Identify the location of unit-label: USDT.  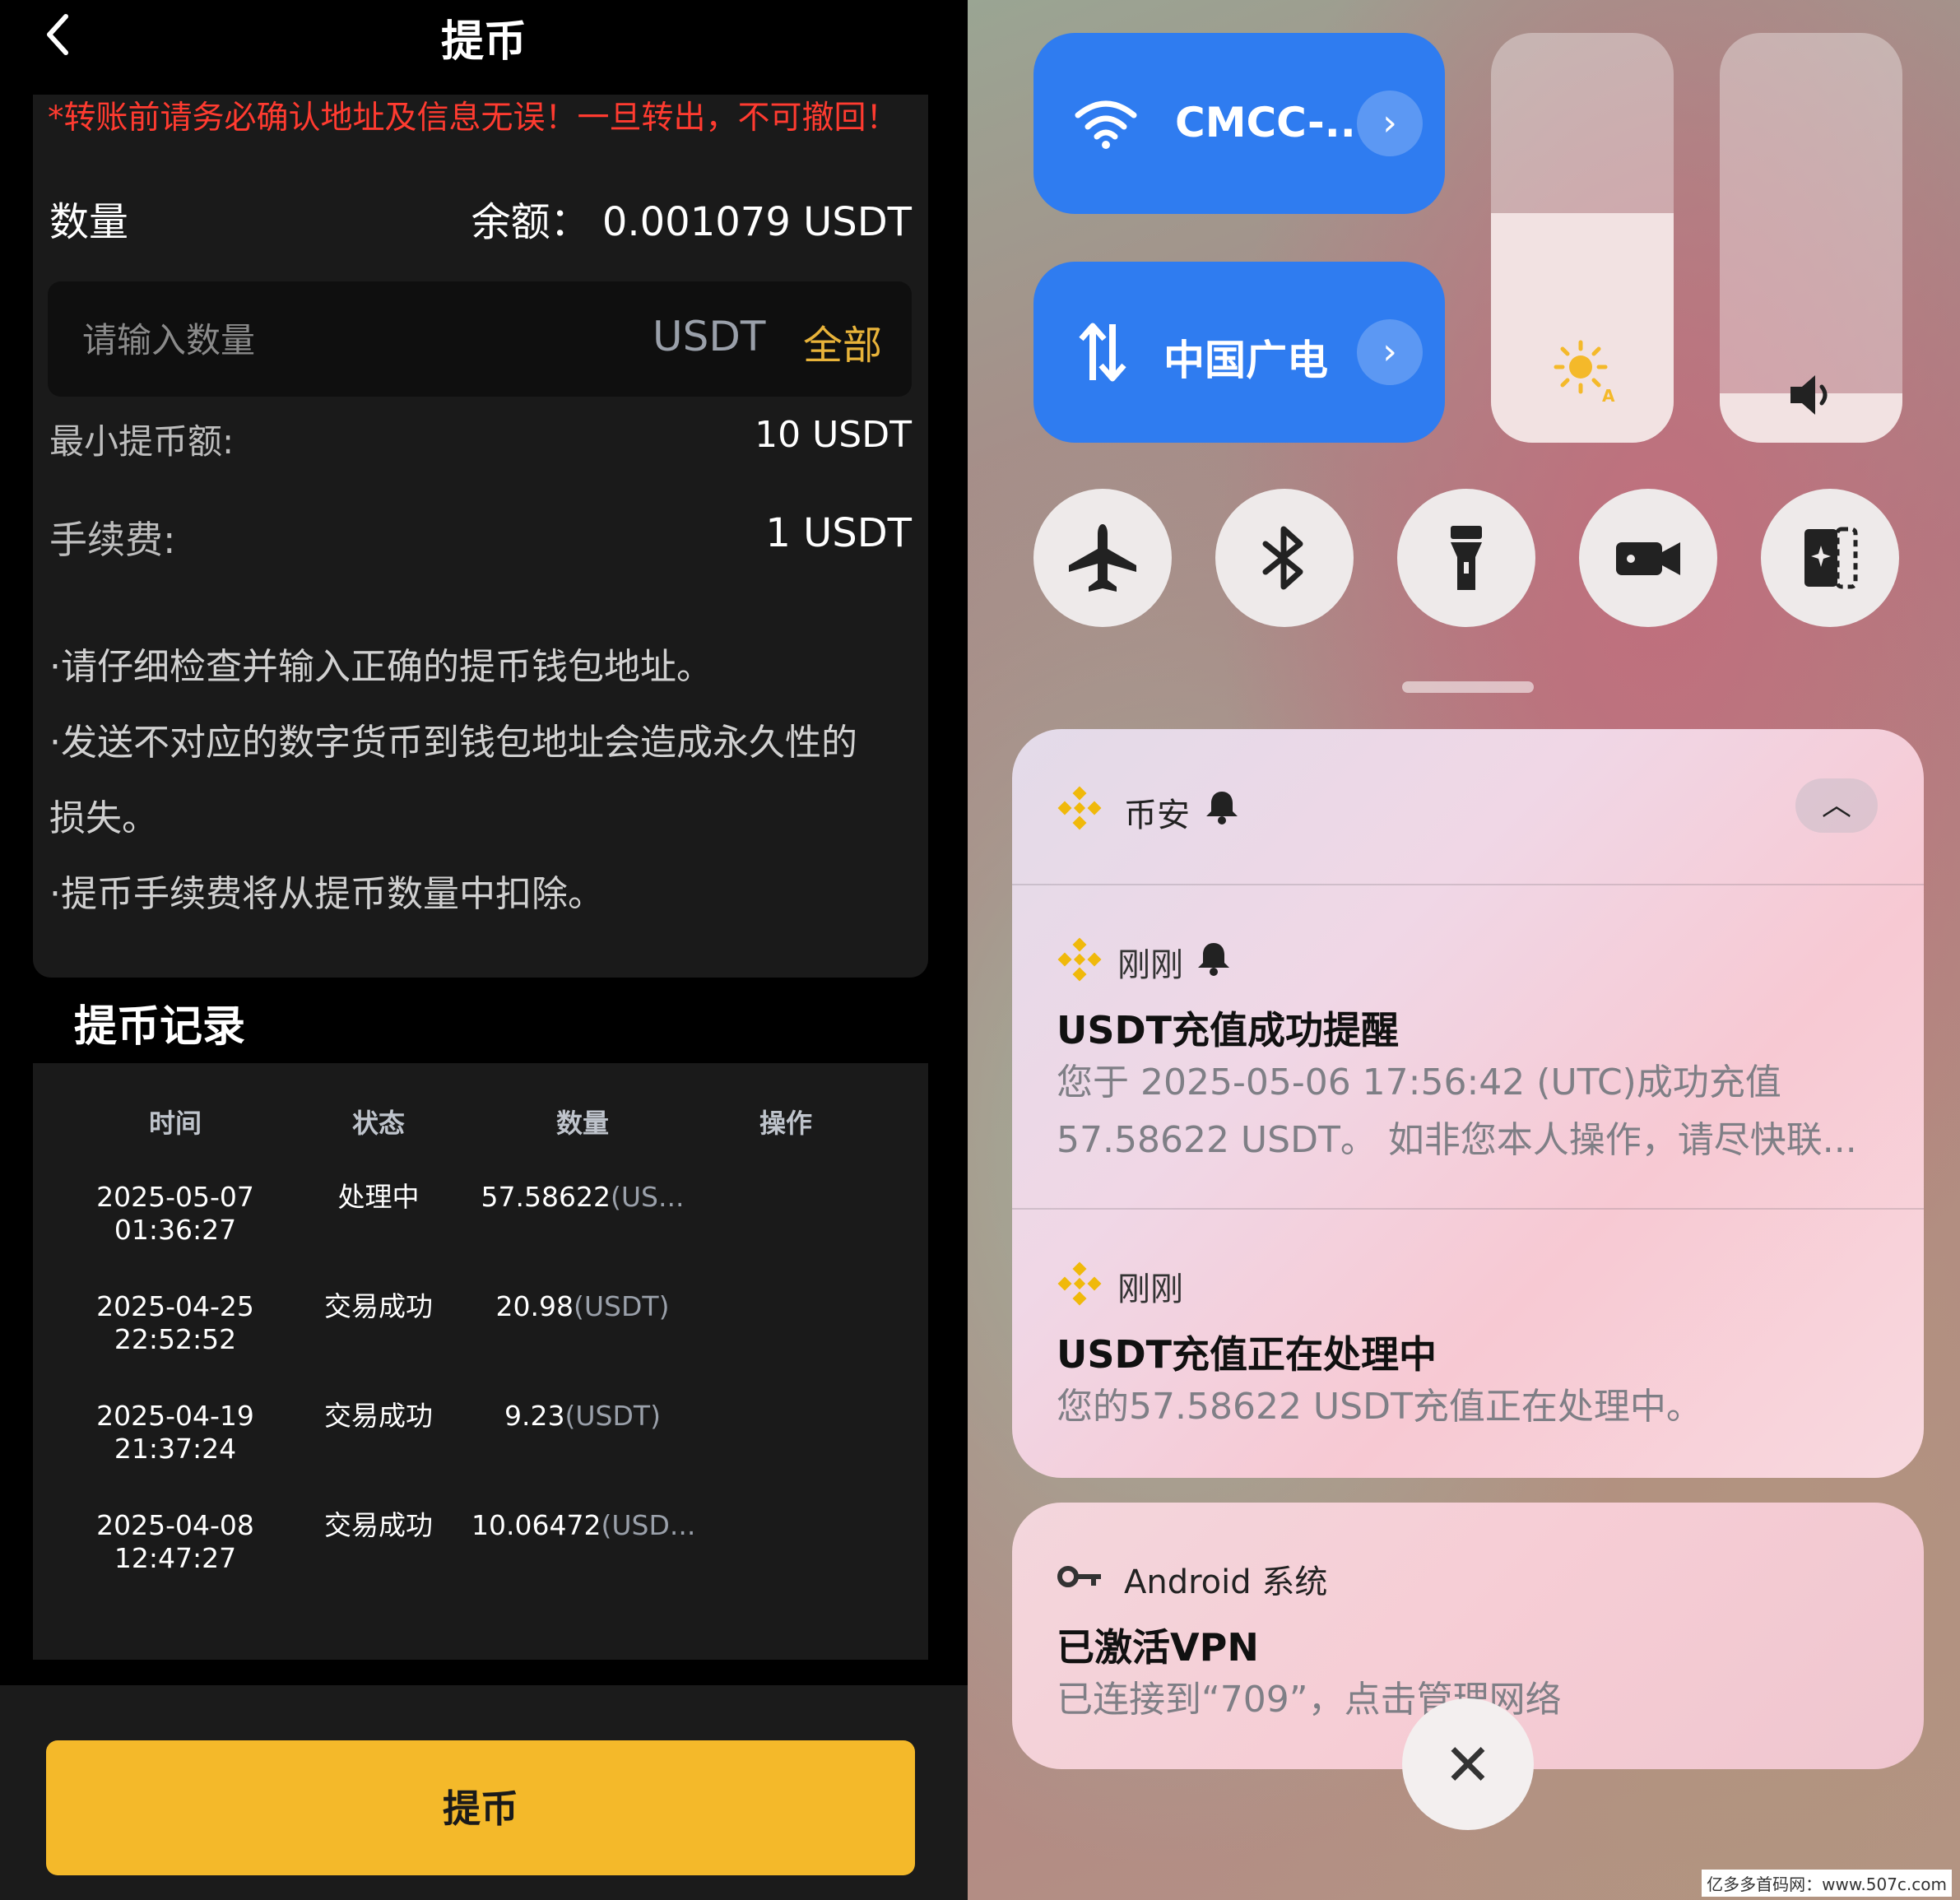
(709, 336).